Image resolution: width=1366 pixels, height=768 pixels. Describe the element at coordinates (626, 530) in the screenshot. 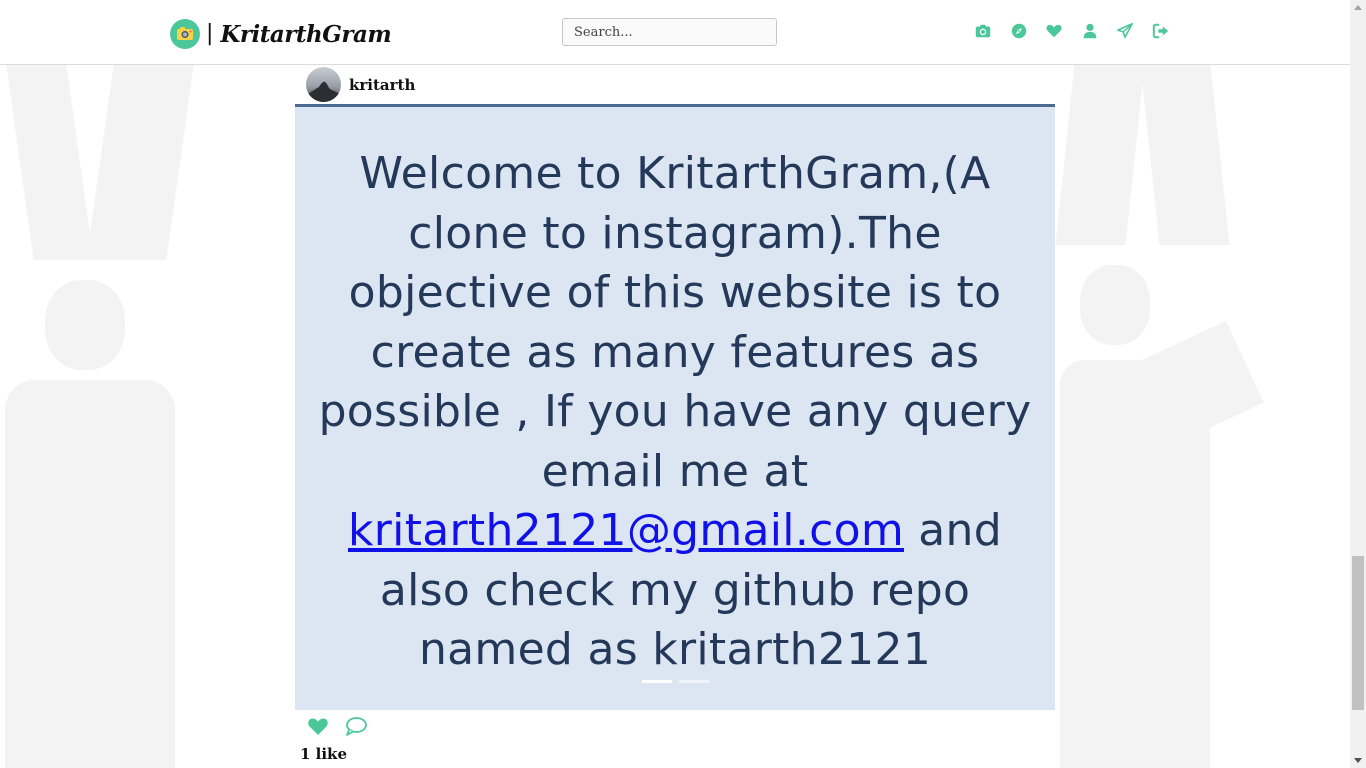

I see `email-link: kritarth2121@gmail.com` at that location.